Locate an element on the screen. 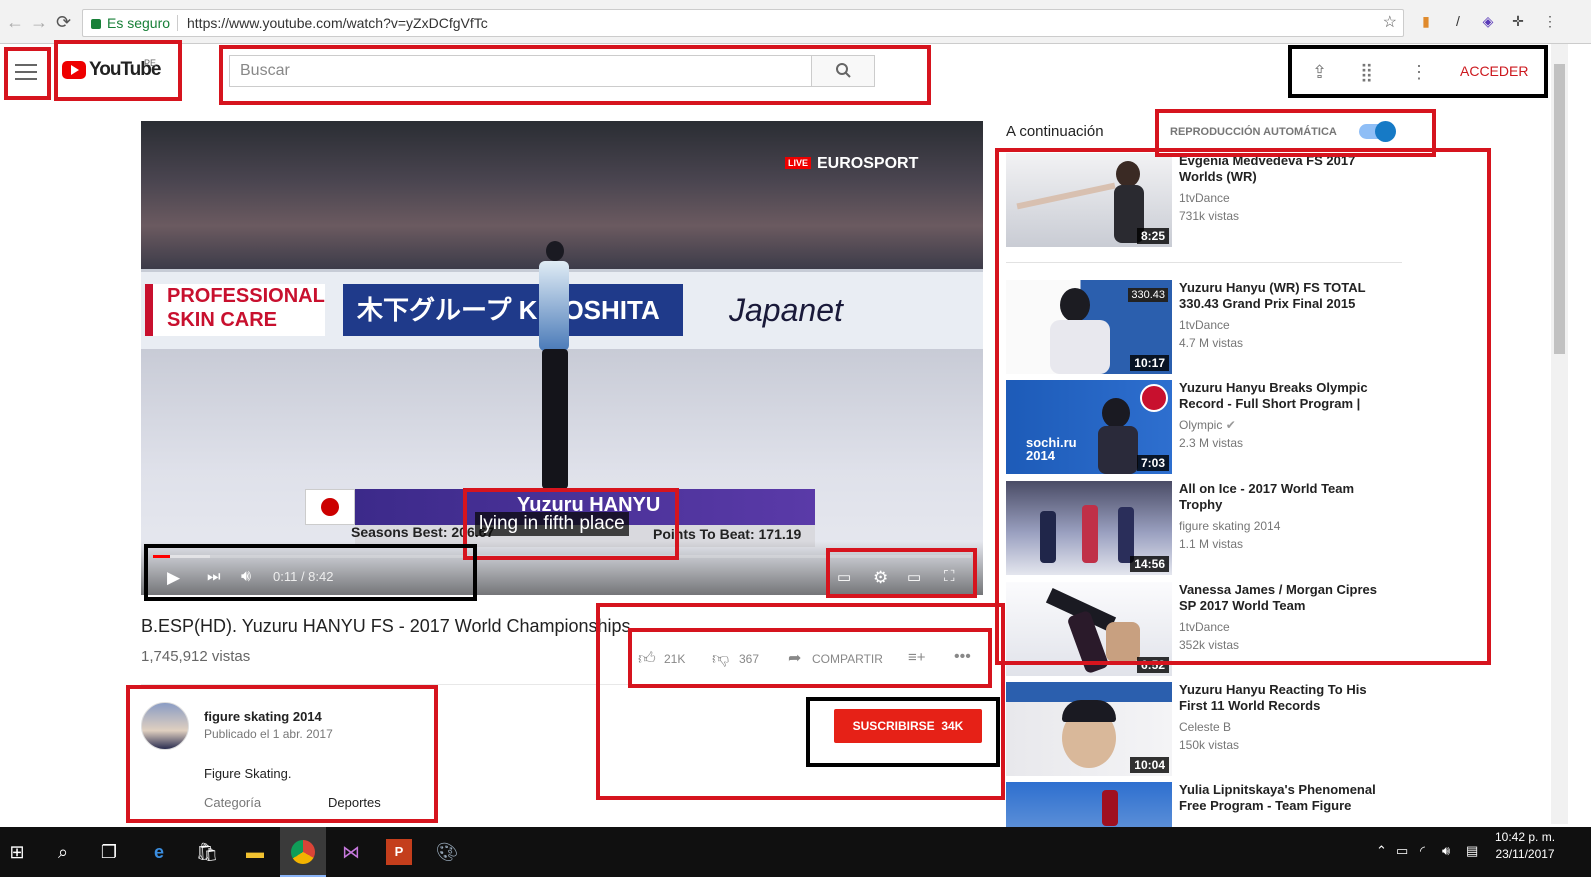  extension-icon: ▮ is located at coordinates (1426, 21).